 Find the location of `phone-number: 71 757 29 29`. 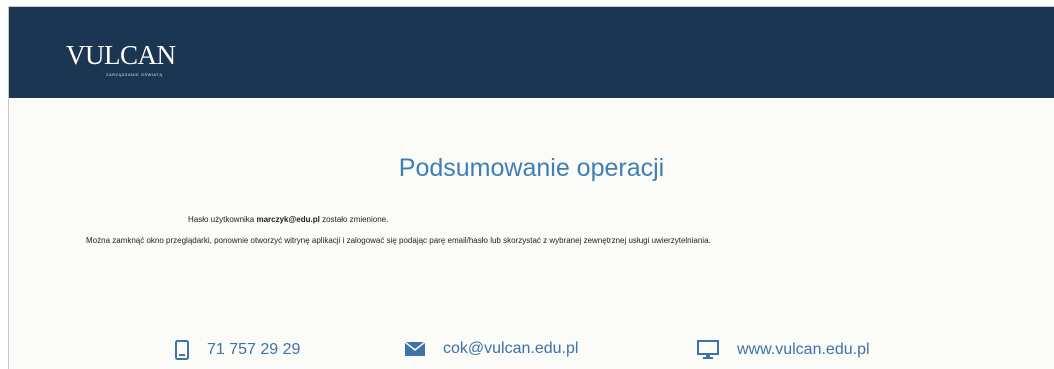

phone-number: 71 757 29 29 is located at coordinates (254, 349).